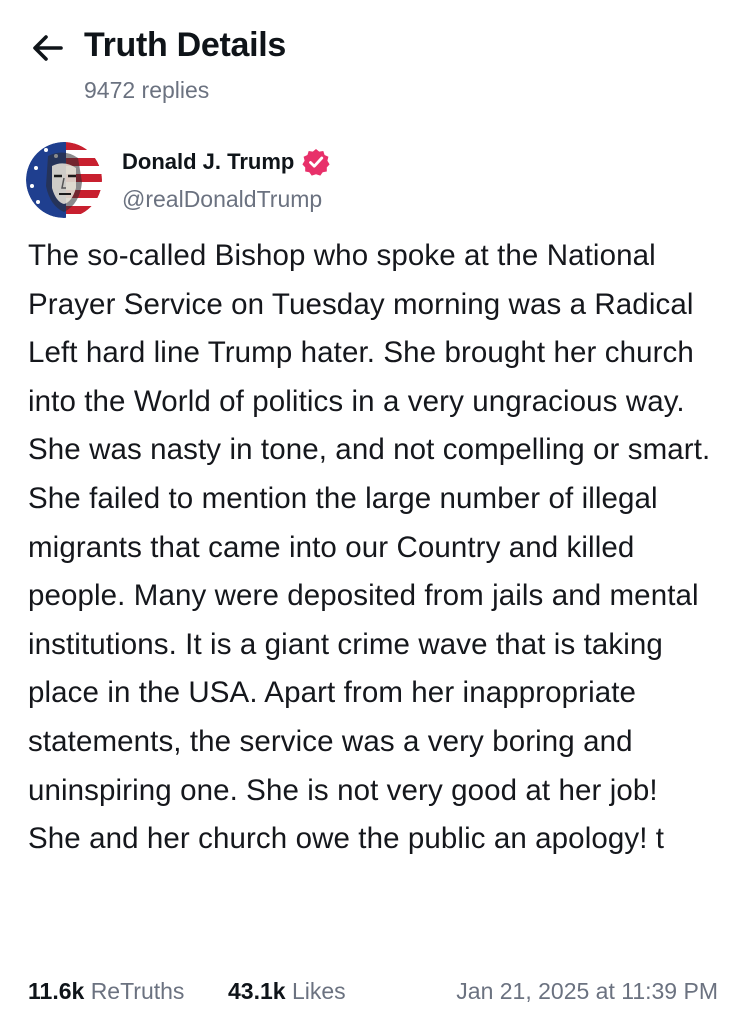  What do you see at coordinates (56, 991) in the screenshot?
I see `retruths-count: 11.6k` at bounding box center [56, 991].